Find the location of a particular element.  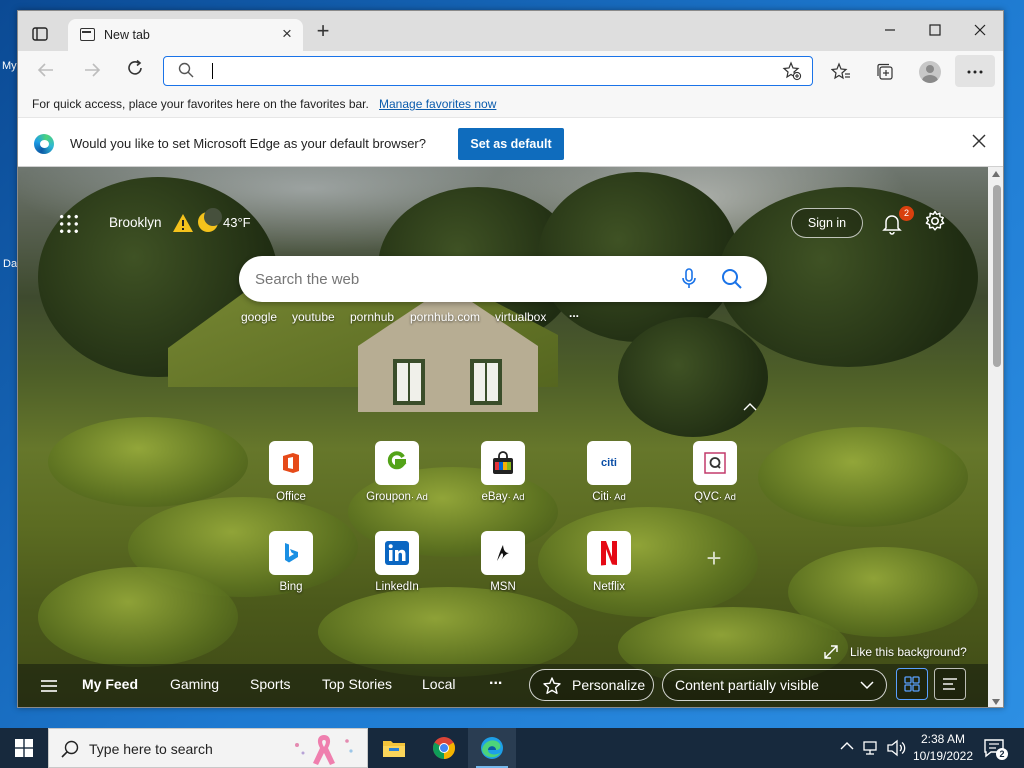

manage-favorites-link: Manage favorites now is located at coordinates (437, 104).